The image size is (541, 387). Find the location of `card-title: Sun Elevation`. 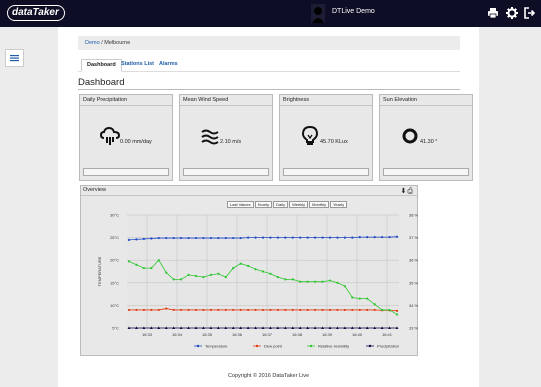

card-title: Sun Elevation is located at coordinates (426, 100).